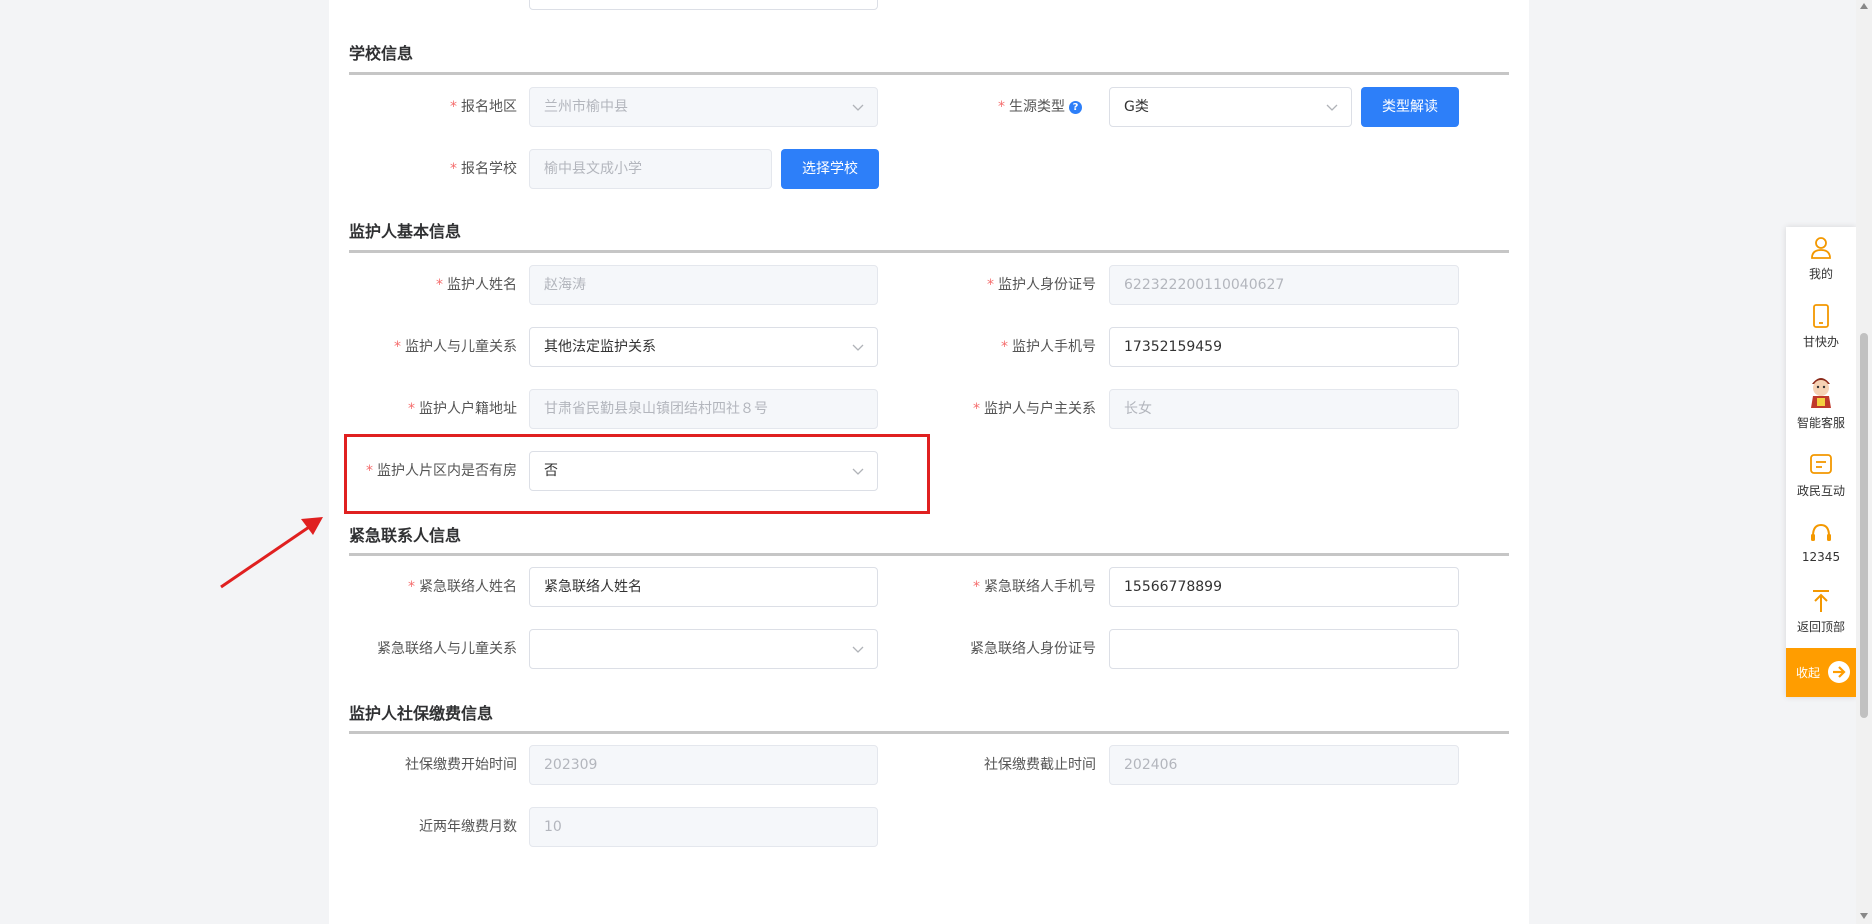 The height and width of the screenshot is (924, 1872). Describe the element at coordinates (468, 827) in the screenshot. I see `months-paid-label: 近两年缴费月数` at that location.